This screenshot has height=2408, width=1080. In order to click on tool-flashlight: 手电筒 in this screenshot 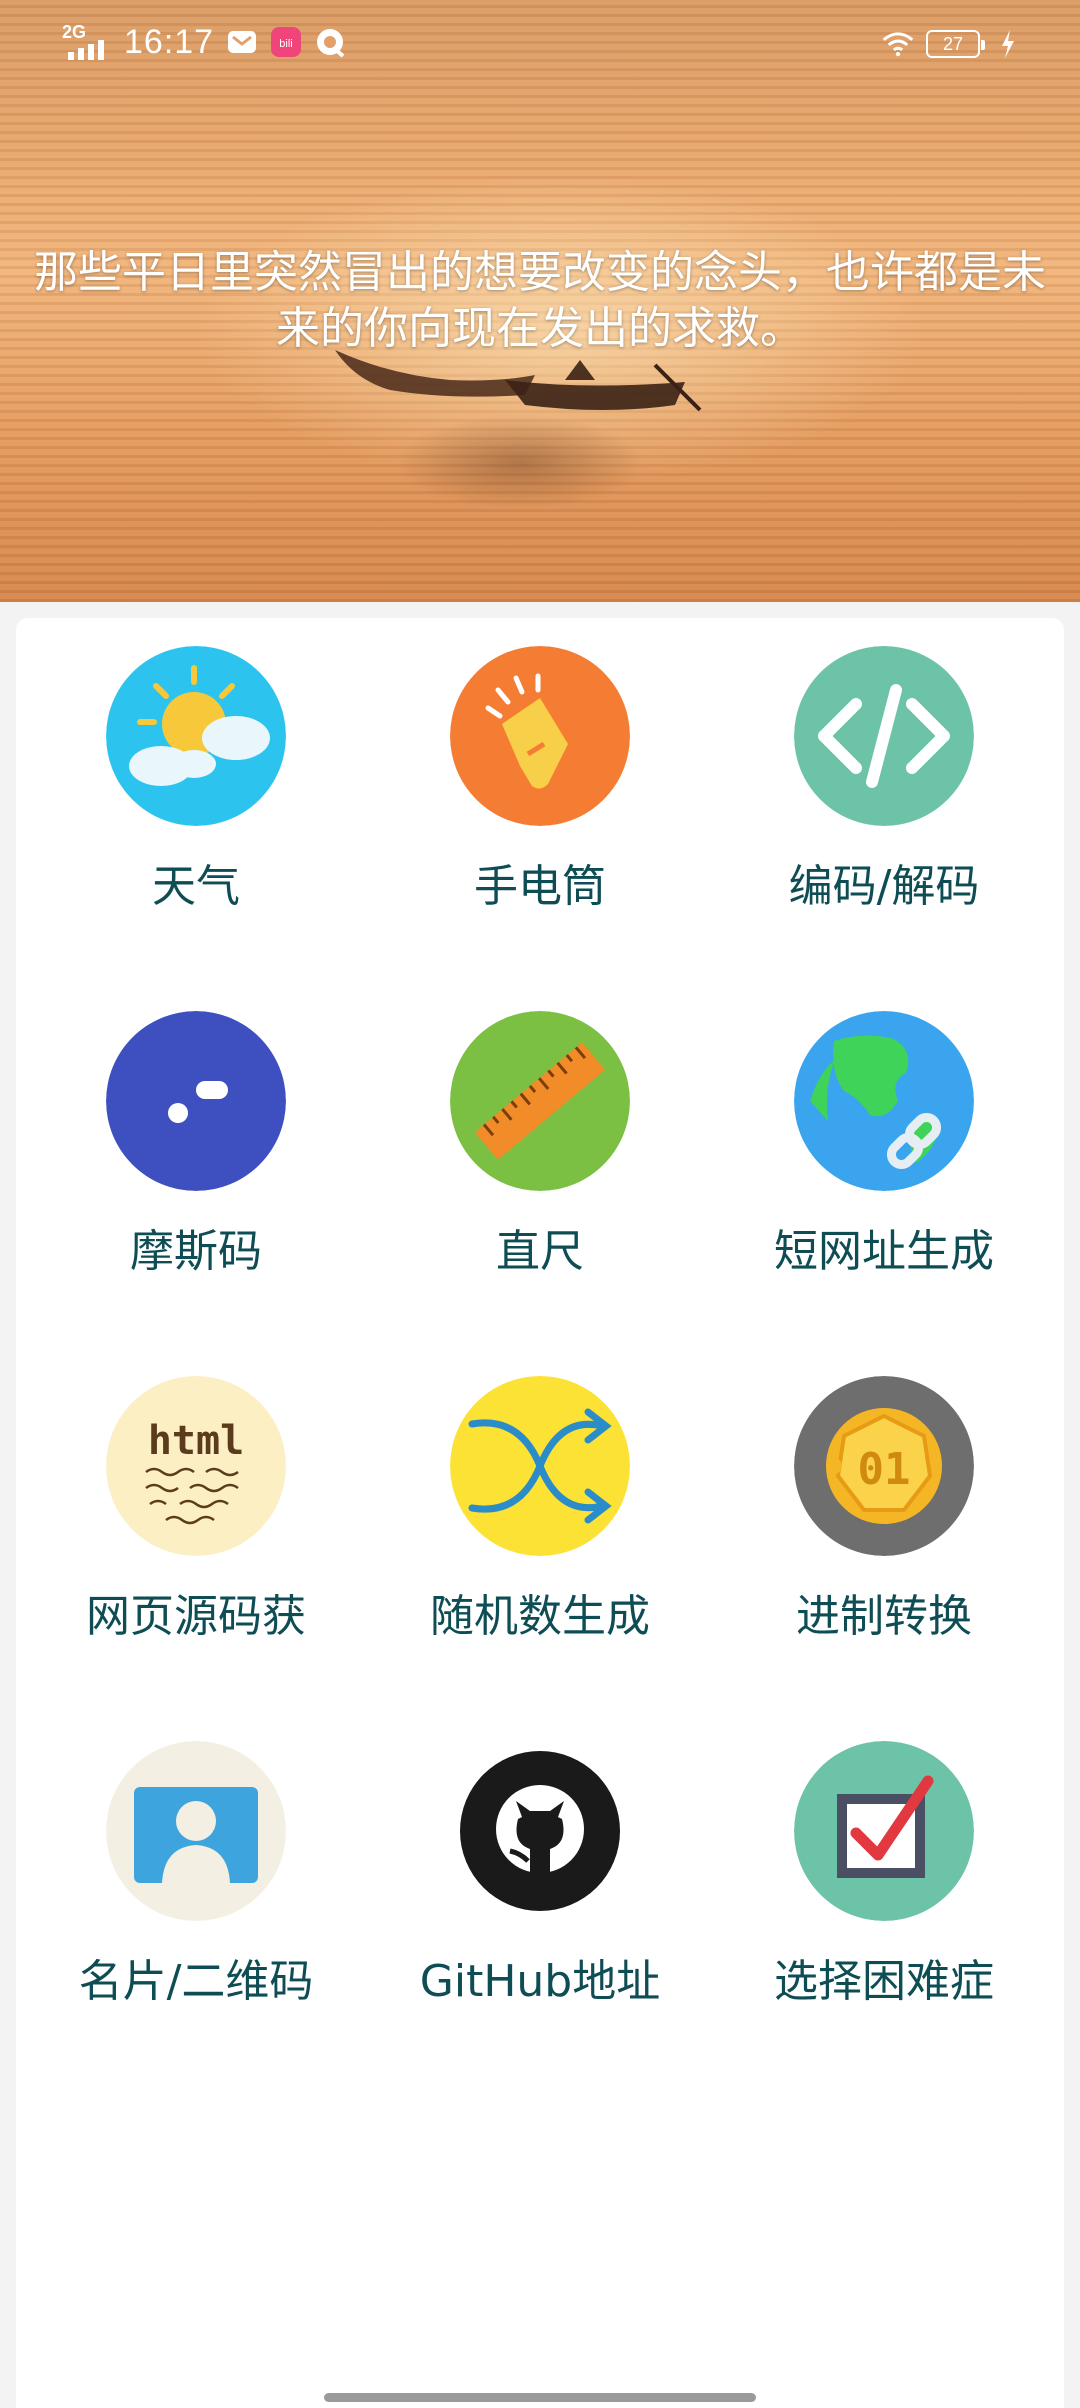, I will do `click(540, 768)`.